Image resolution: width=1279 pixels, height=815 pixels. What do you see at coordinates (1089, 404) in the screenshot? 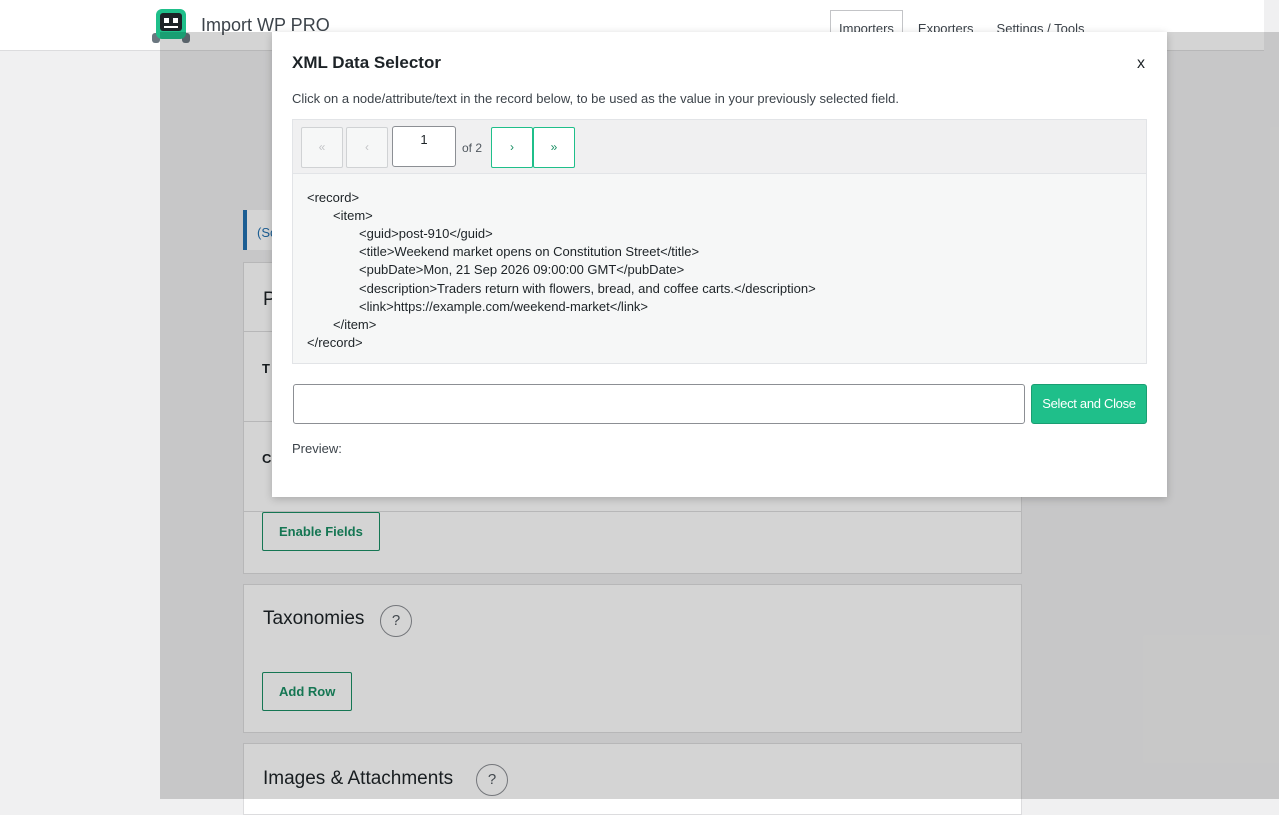
I see `select-and-close-button: Select and Close` at bounding box center [1089, 404].